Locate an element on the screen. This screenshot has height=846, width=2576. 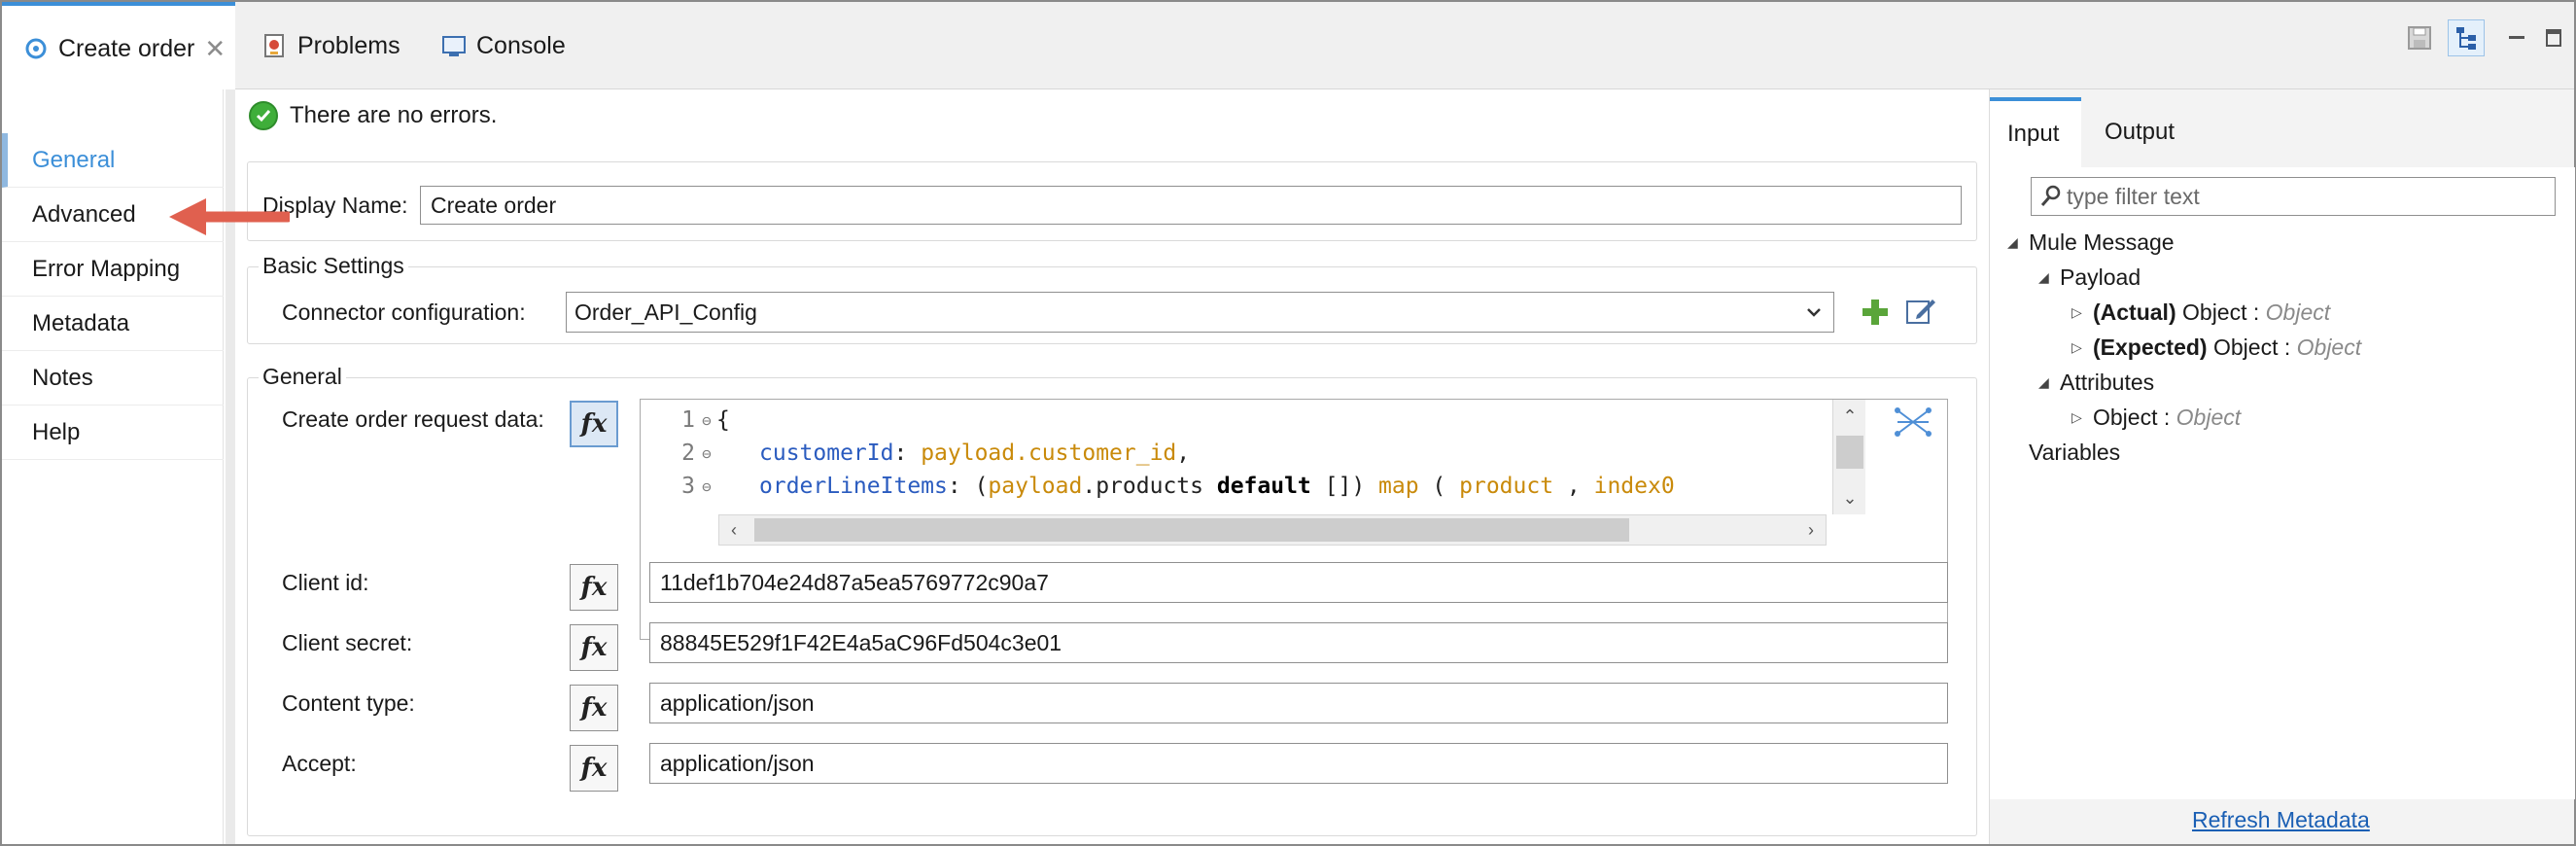
tab-label: Output is located at coordinates (2140, 132).